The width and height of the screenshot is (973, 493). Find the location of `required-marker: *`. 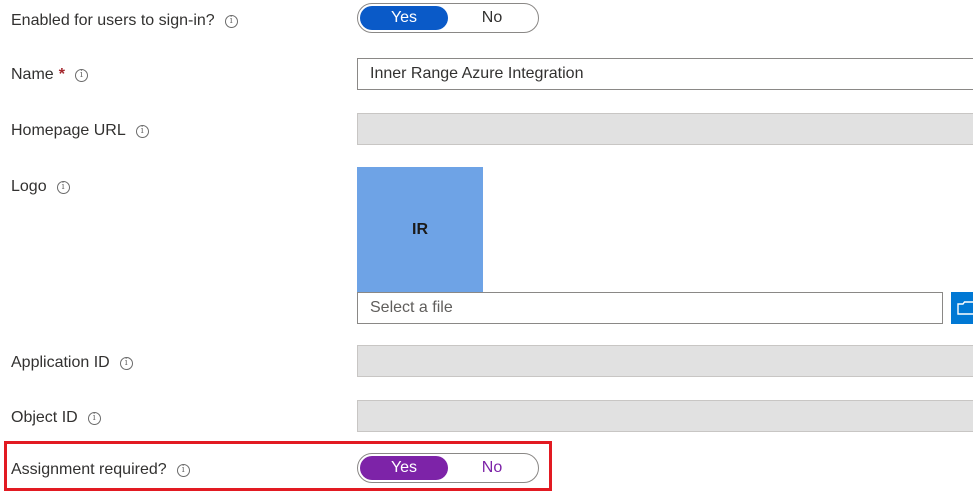

required-marker: * is located at coordinates (61, 74).